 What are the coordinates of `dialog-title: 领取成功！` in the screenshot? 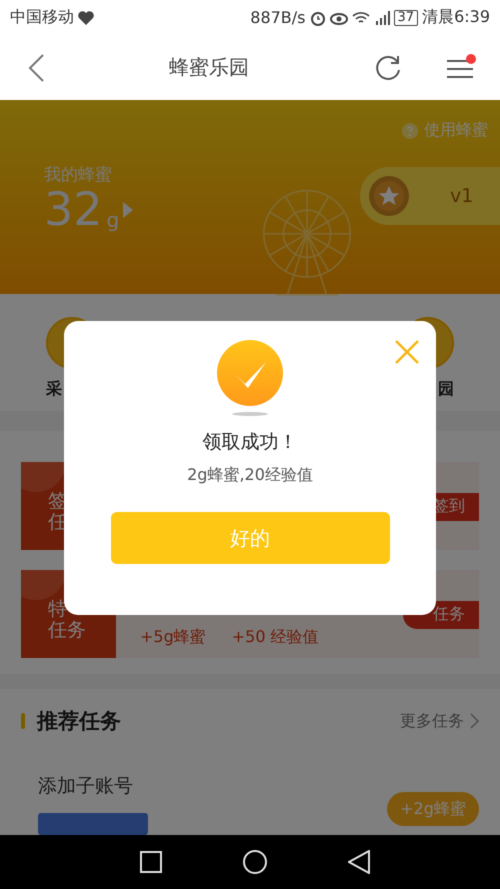 It's located at (250, 442).